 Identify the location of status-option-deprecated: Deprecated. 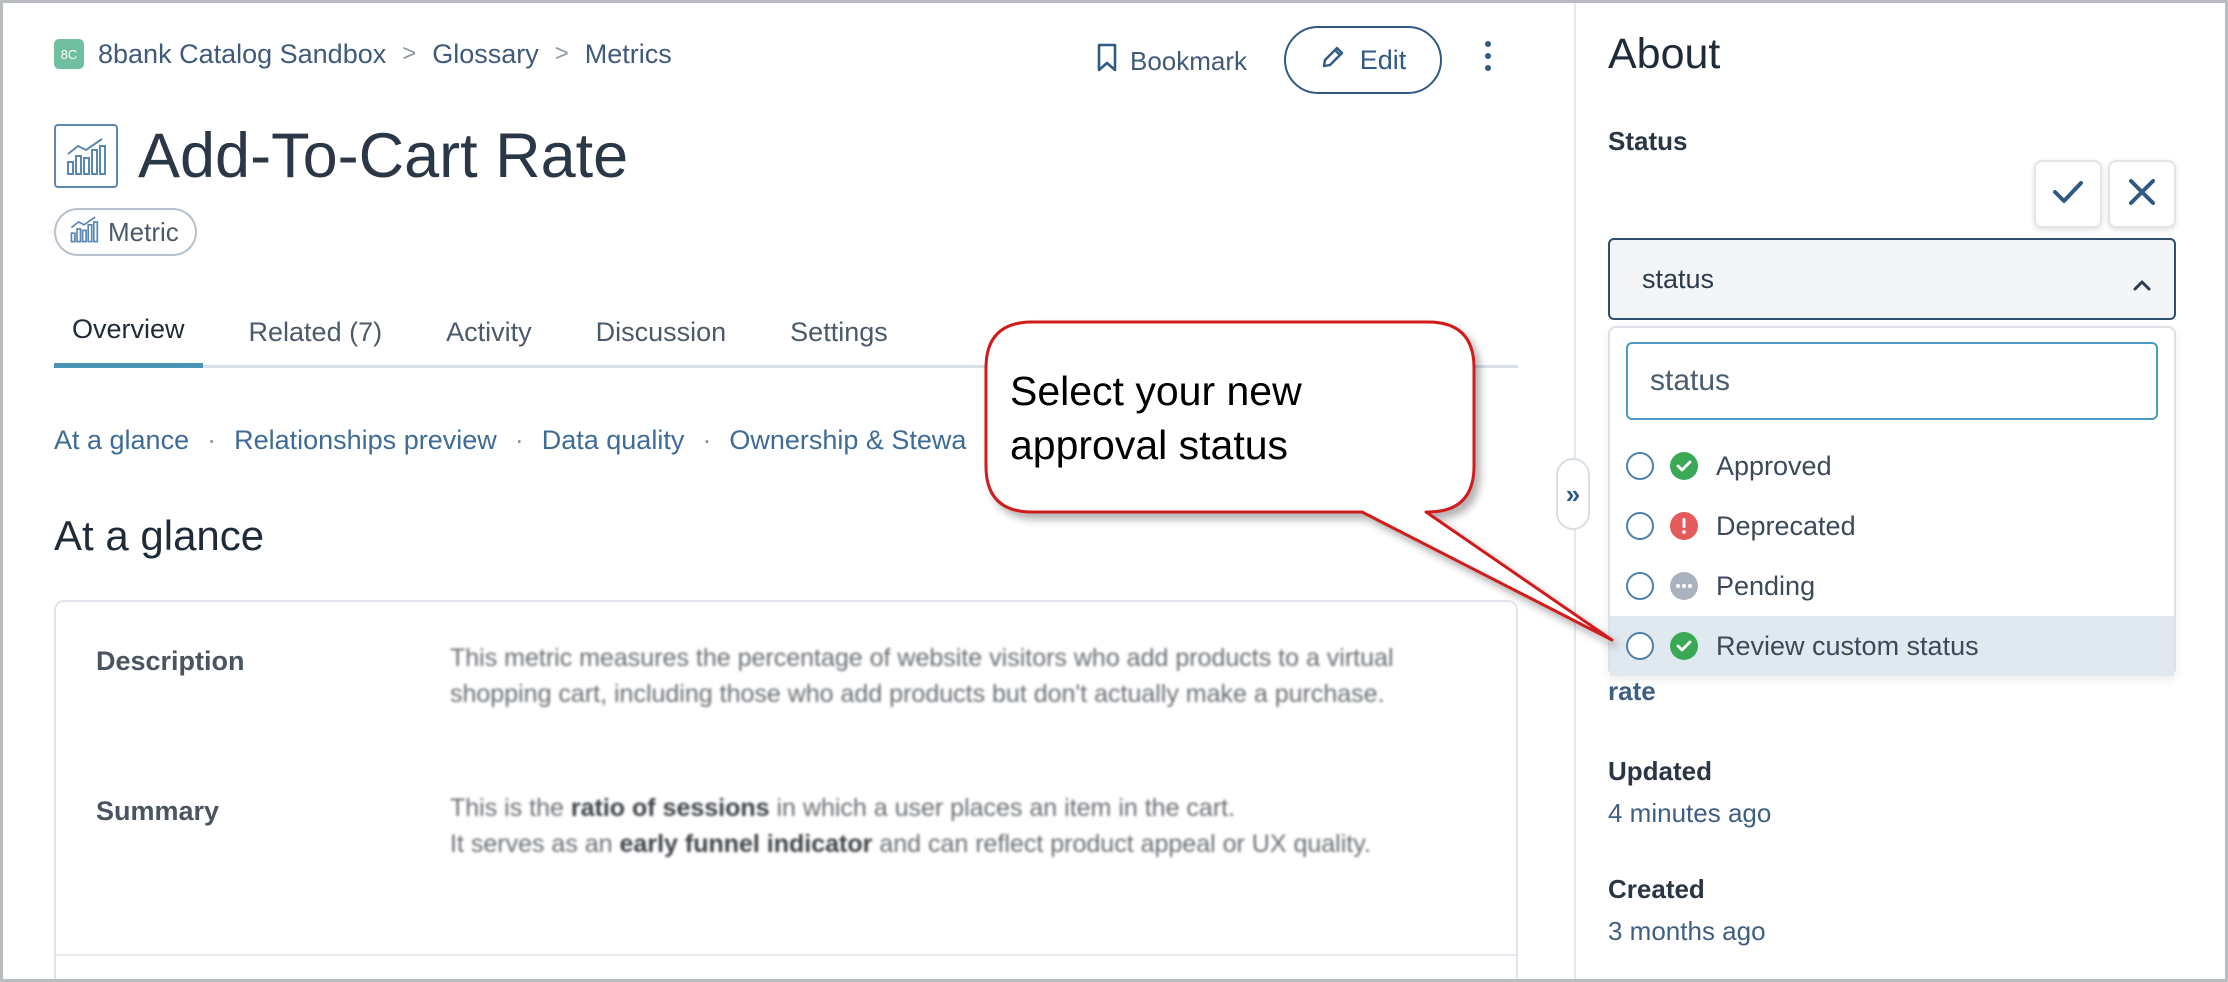
(1892, 526).